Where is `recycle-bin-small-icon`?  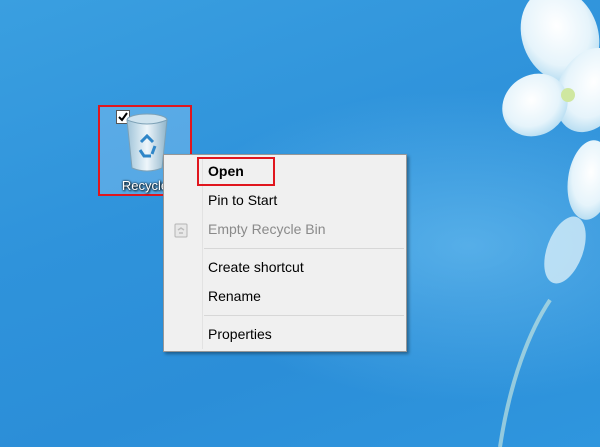
recycle-bin-small-icon is located at coordinates (181, 230).